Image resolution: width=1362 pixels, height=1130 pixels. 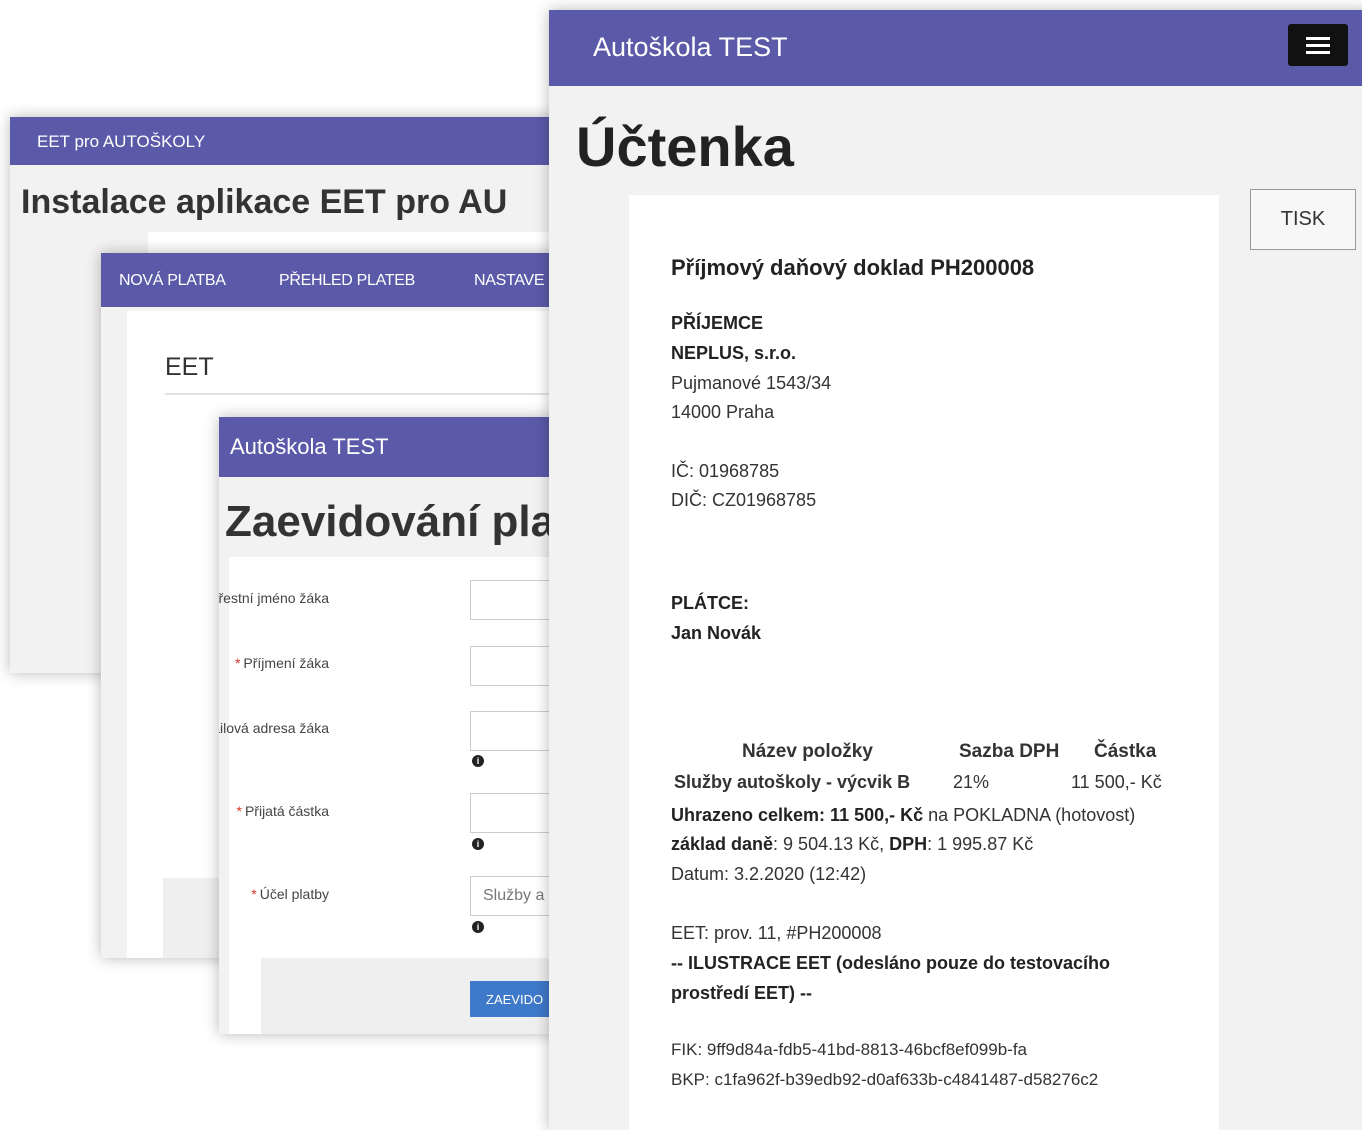 What do you see at coordinates (807, 751) in the screenshot?
I see `column-header-name: Název položky` at bounding box center [807, 751].